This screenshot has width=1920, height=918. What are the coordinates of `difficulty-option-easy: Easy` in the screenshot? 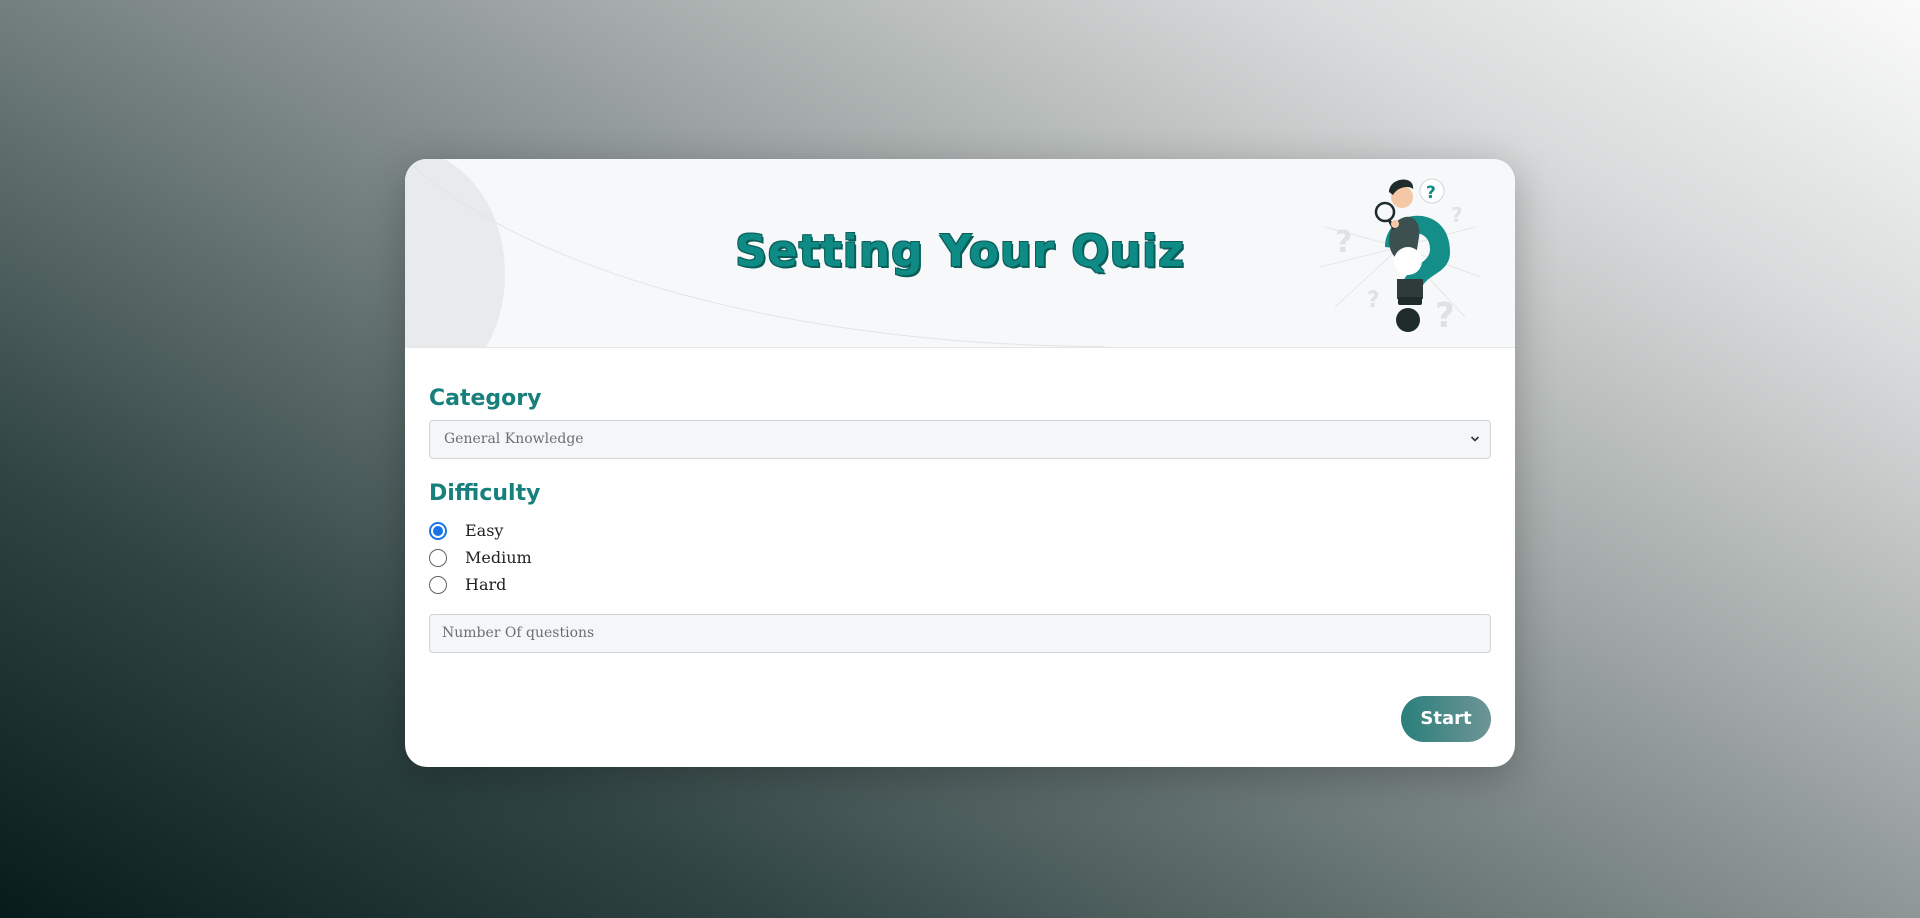 It's located at (960, 530).